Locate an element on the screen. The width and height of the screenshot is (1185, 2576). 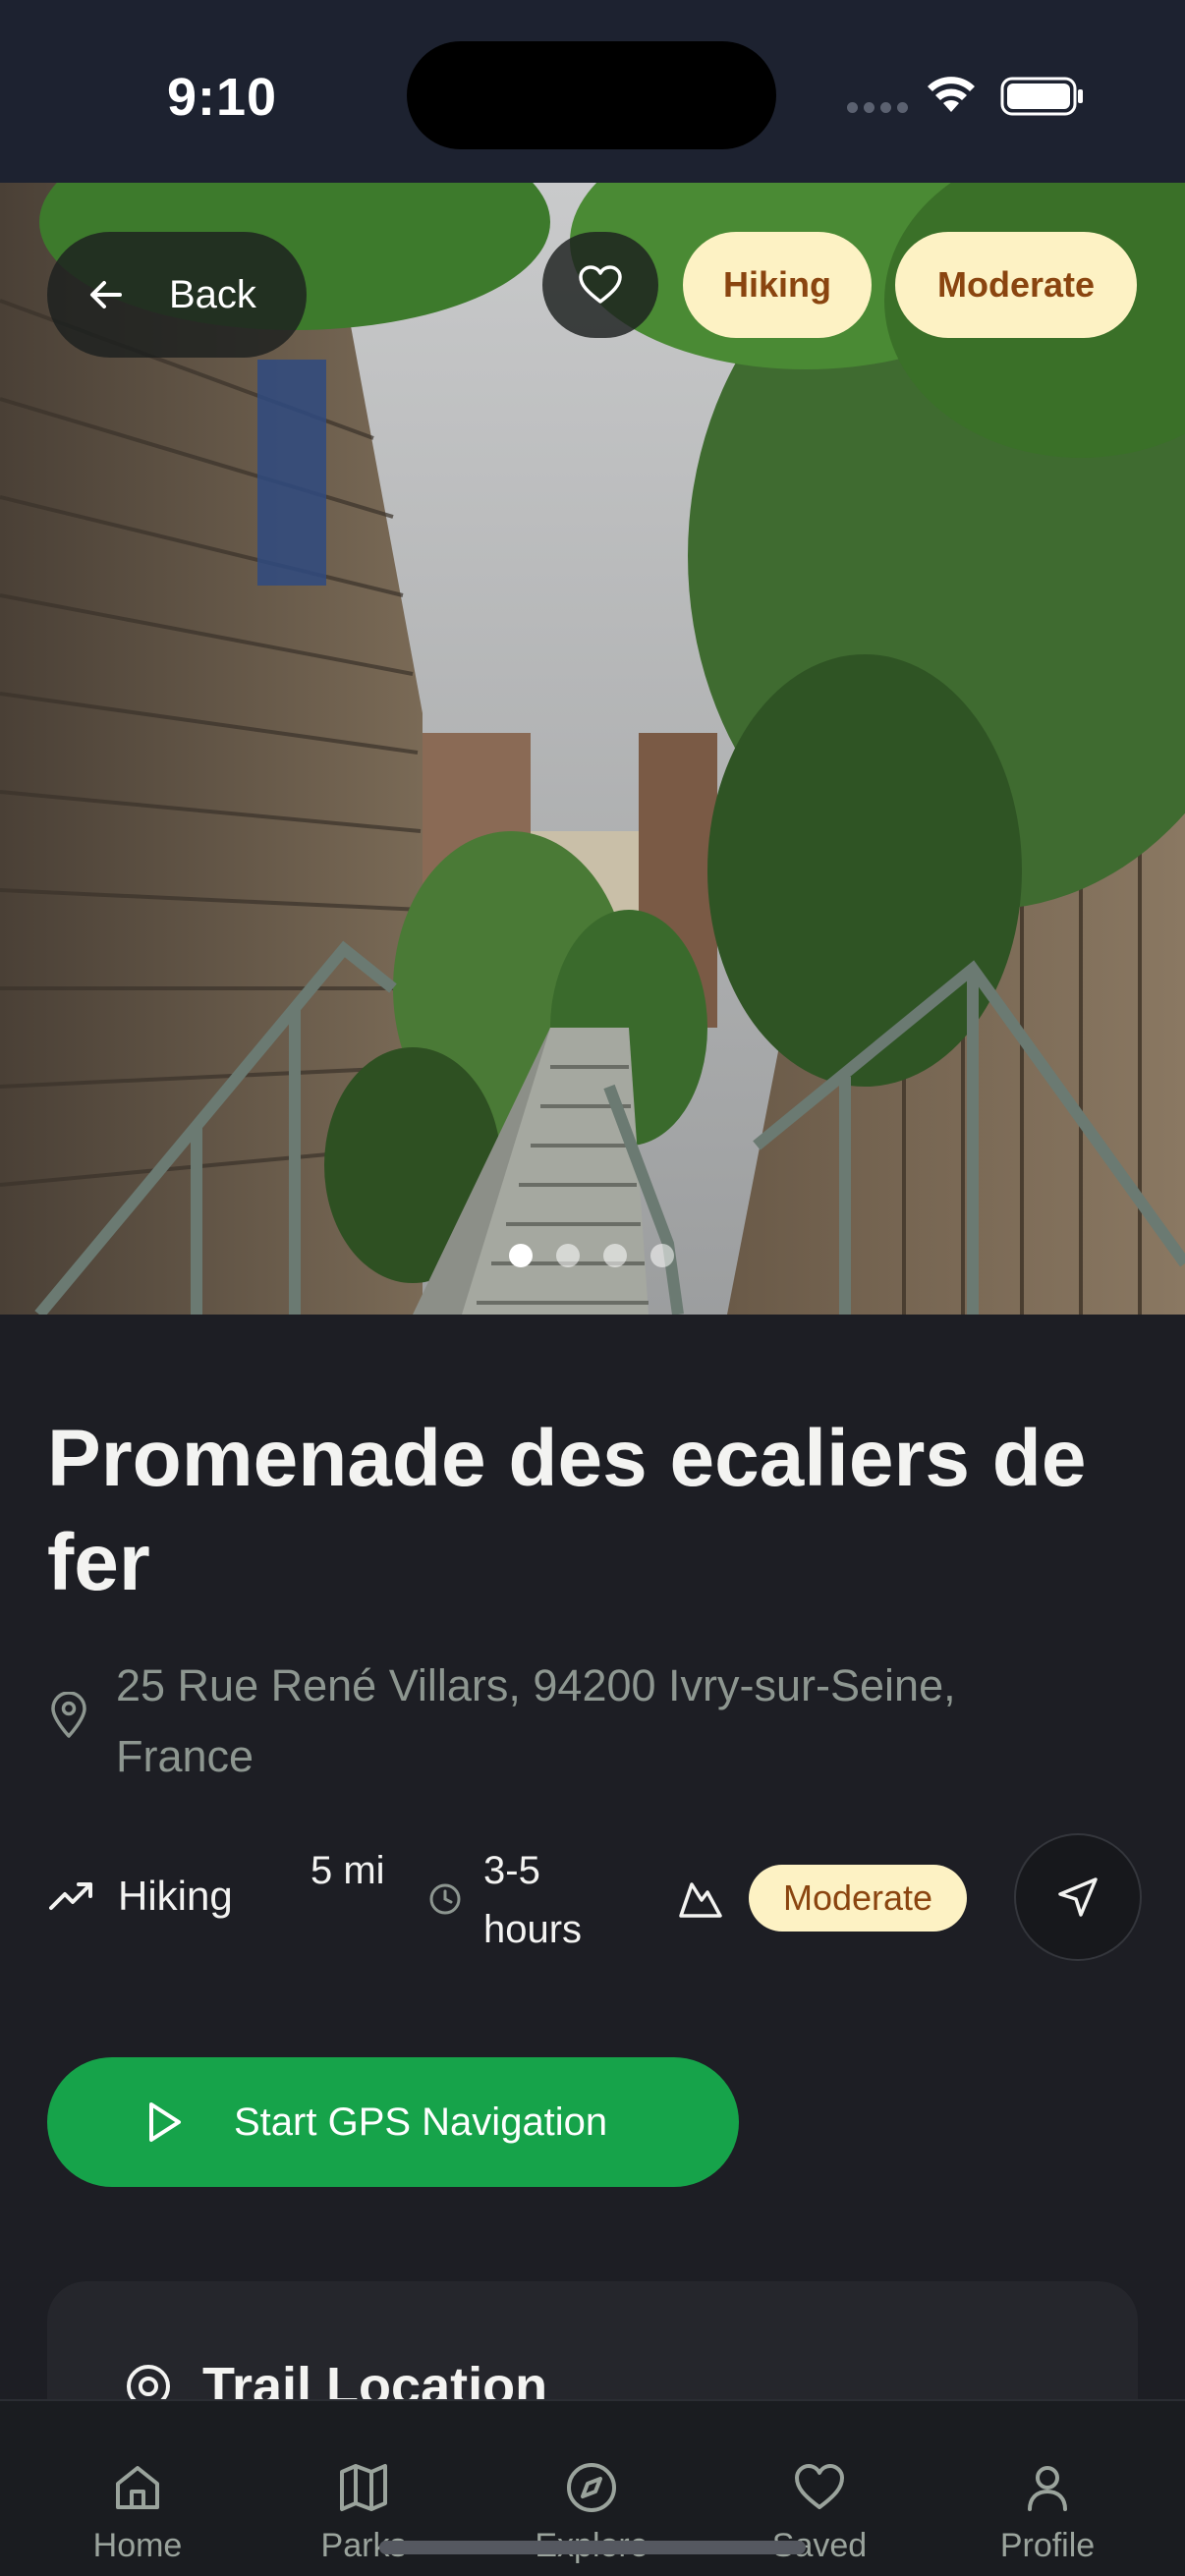
map-pin-icon is located at coordinates (68, 1715).